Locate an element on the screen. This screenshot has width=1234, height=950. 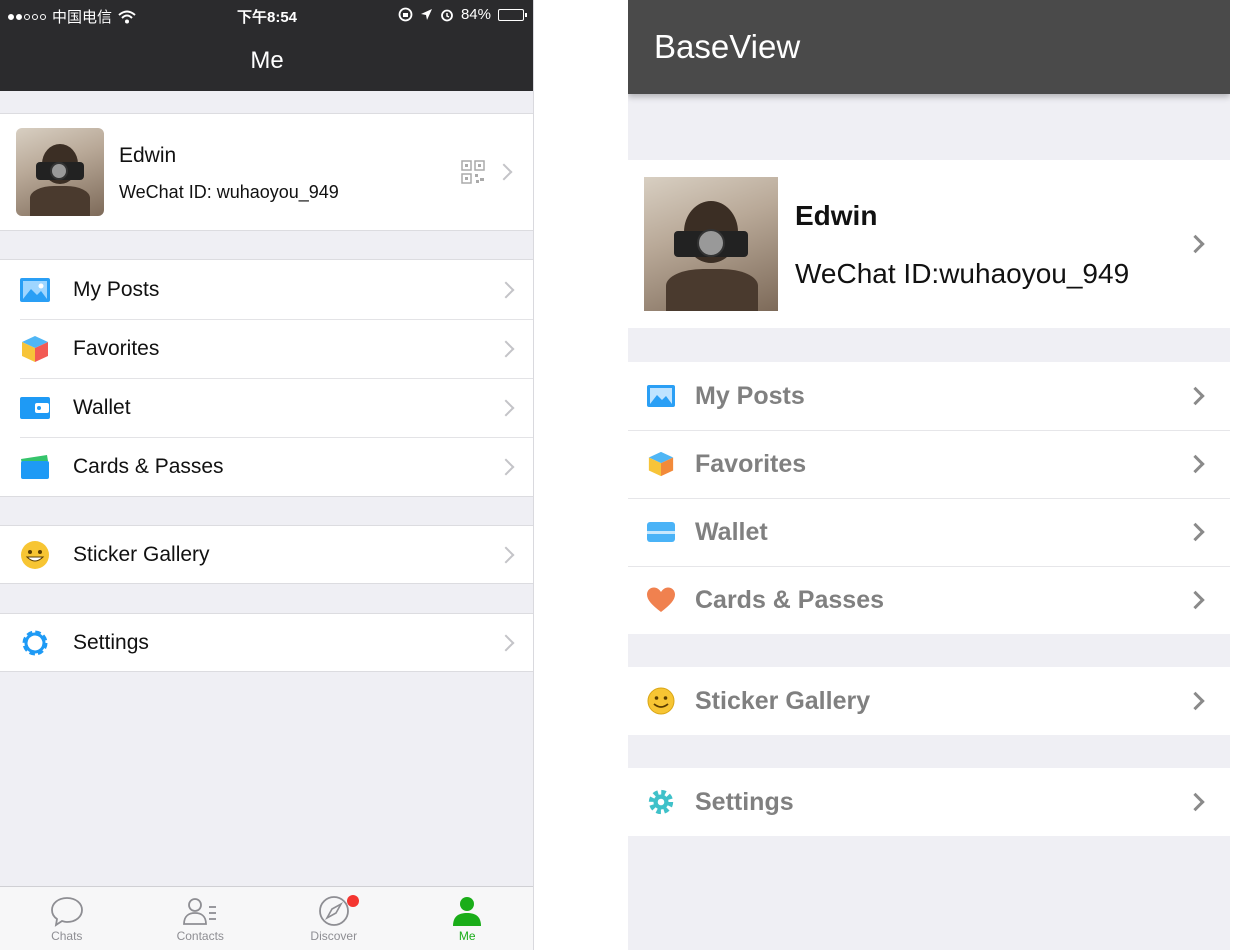
page-title: Me is located at coordinates (266, 60).